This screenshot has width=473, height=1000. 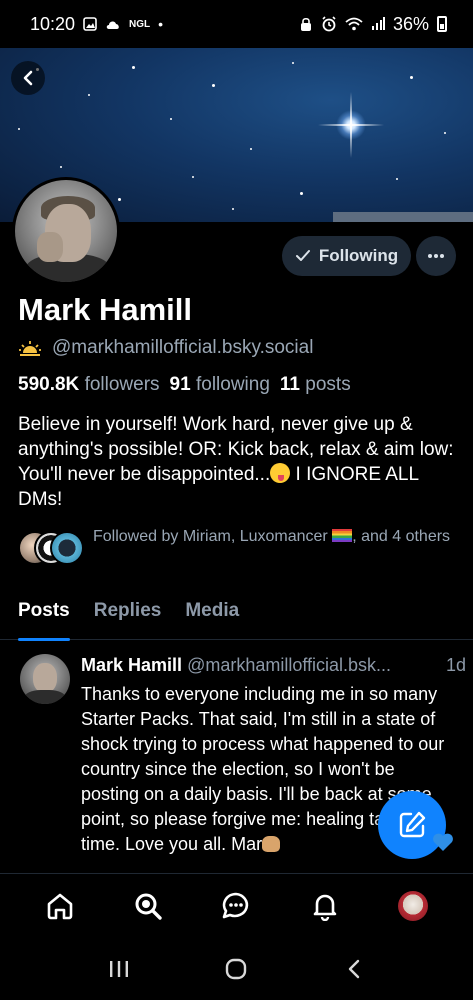 I want to click on home-circle-icon, so click(x=236, y=969).